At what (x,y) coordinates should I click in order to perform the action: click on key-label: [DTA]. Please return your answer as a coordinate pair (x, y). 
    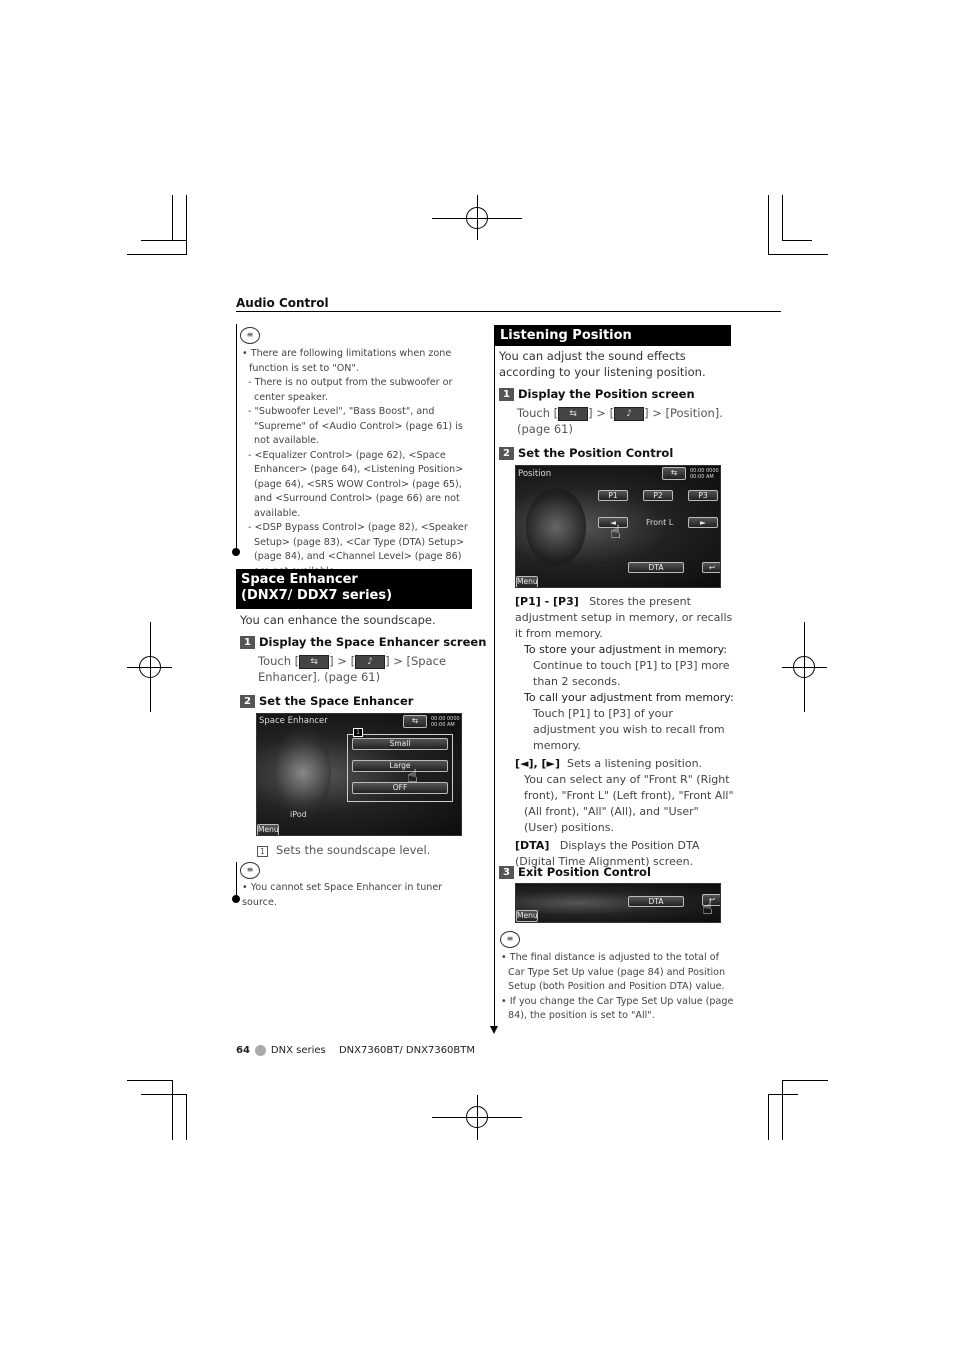
    Looking at the image, I should click on (532, 845).